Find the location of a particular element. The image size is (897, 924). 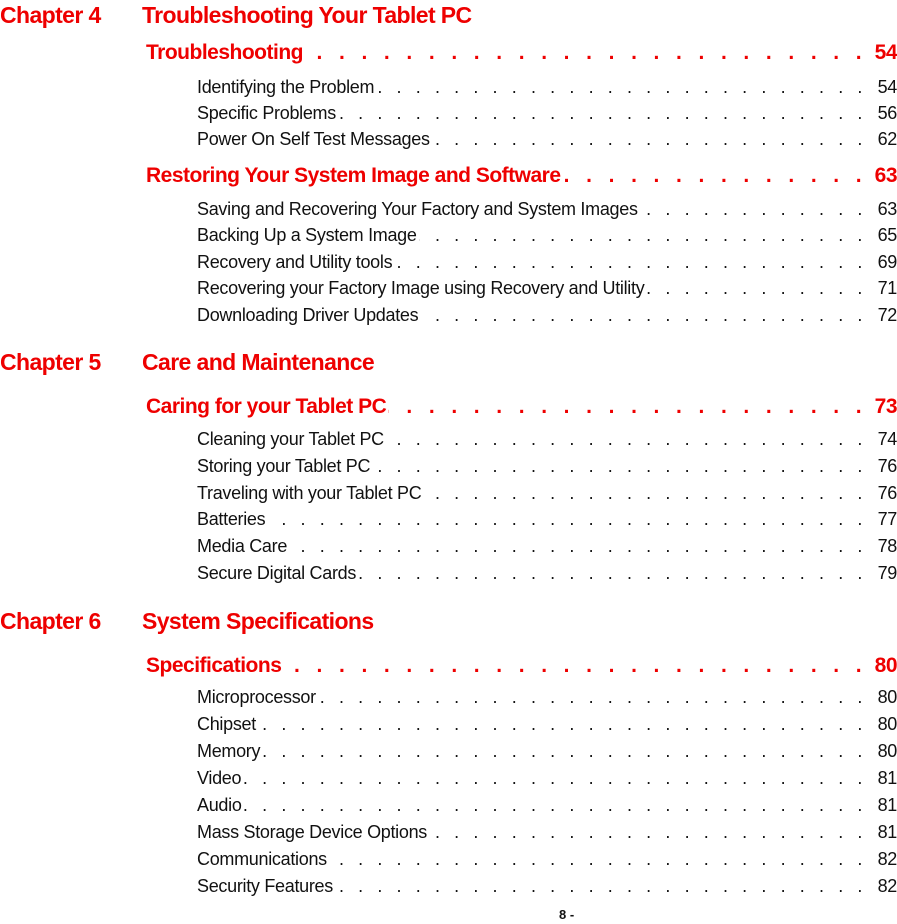

section-title: Troubleshooting is located at coordinates (224, 52).